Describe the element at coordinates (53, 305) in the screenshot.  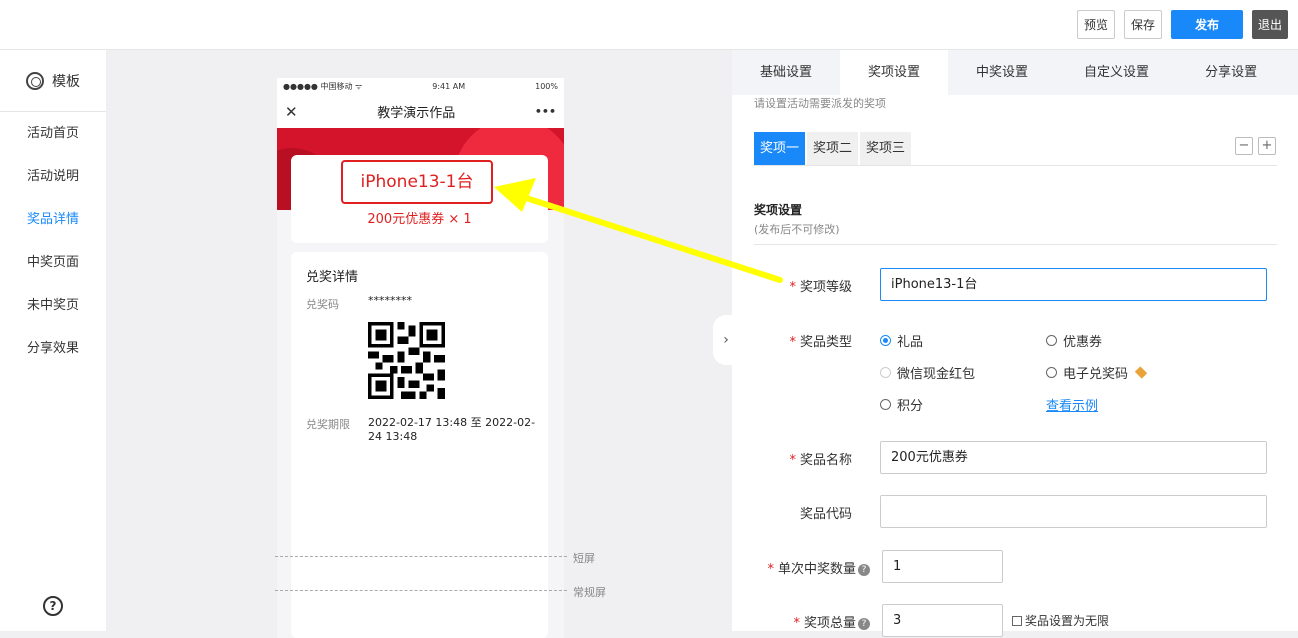
I see `sidebar-item-lose-page: 未中奖页` at that location.